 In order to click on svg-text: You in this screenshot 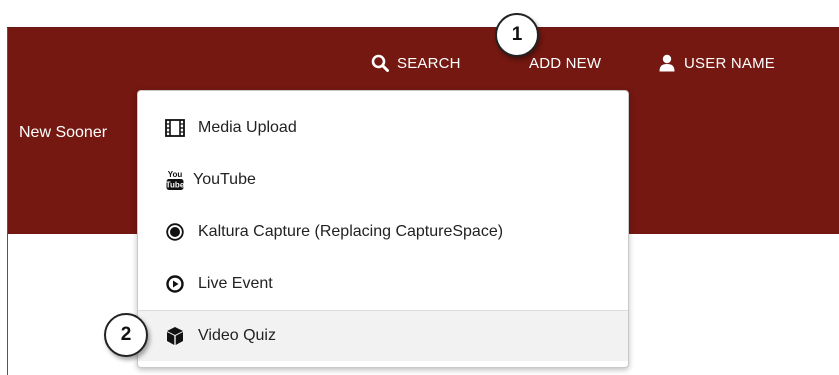, I will do `click(175, 174)`.